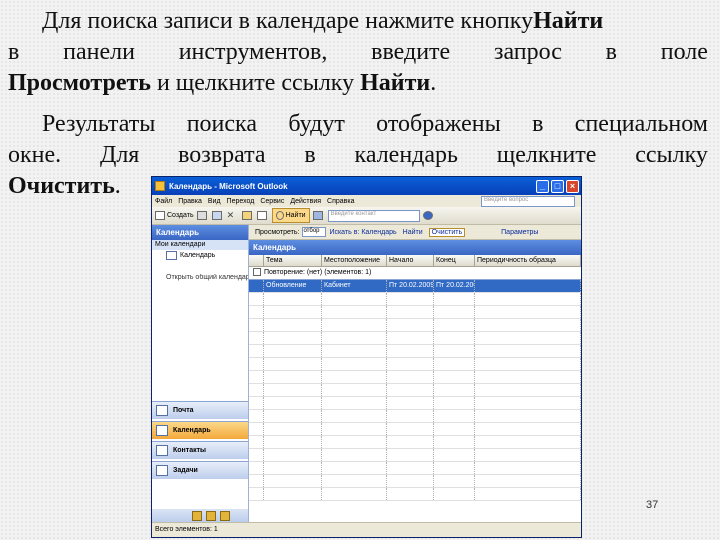 This screenshot has width=720, height=540. I want to click on today-button, so click(247, 215).